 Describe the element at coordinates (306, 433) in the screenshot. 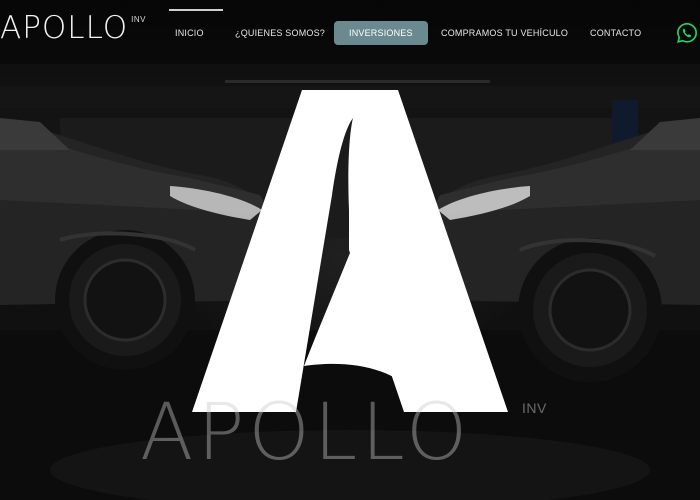

I see `hero-wordmark: APOLLO` at that location.